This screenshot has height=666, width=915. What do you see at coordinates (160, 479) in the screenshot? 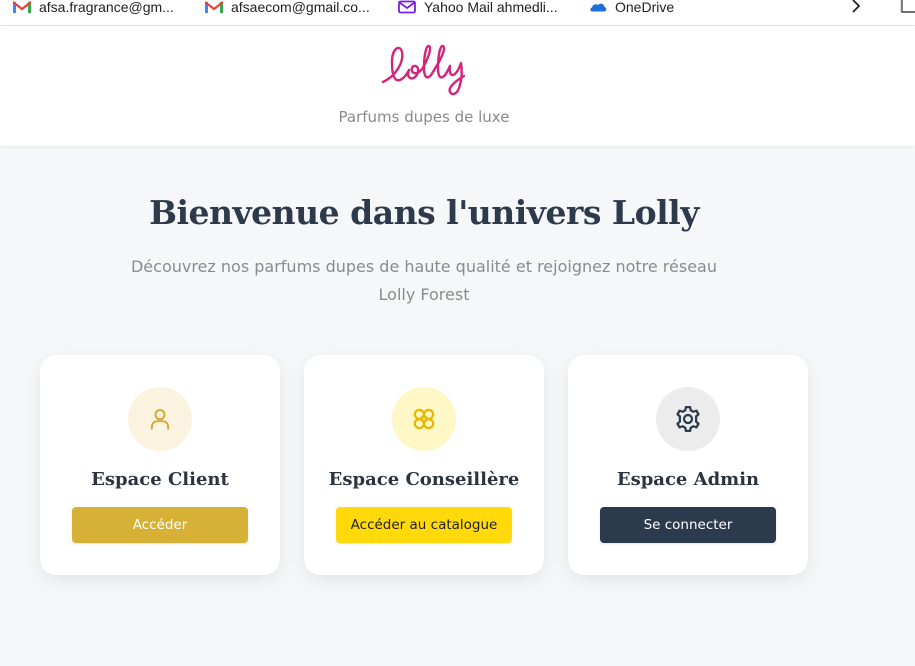
I see `card-title: Espace Client` at bounding box center [160, 479].